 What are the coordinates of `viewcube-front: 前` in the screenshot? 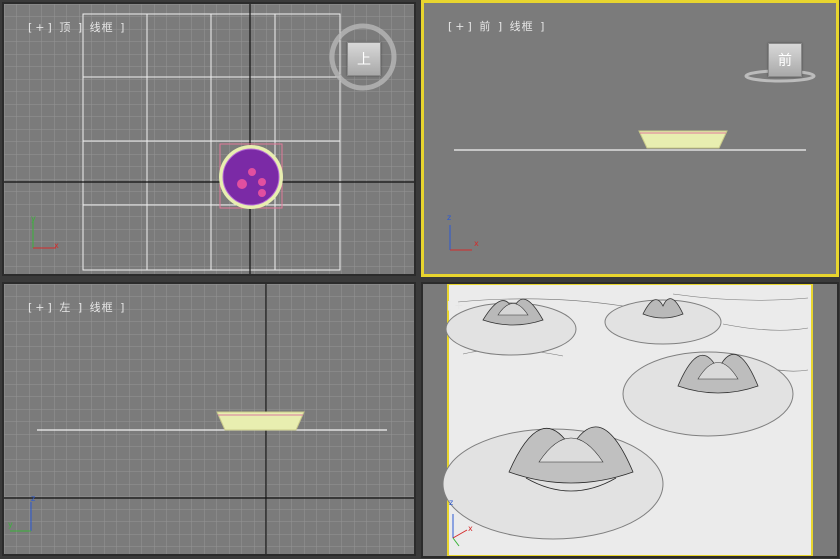 It's located at (785, 60).